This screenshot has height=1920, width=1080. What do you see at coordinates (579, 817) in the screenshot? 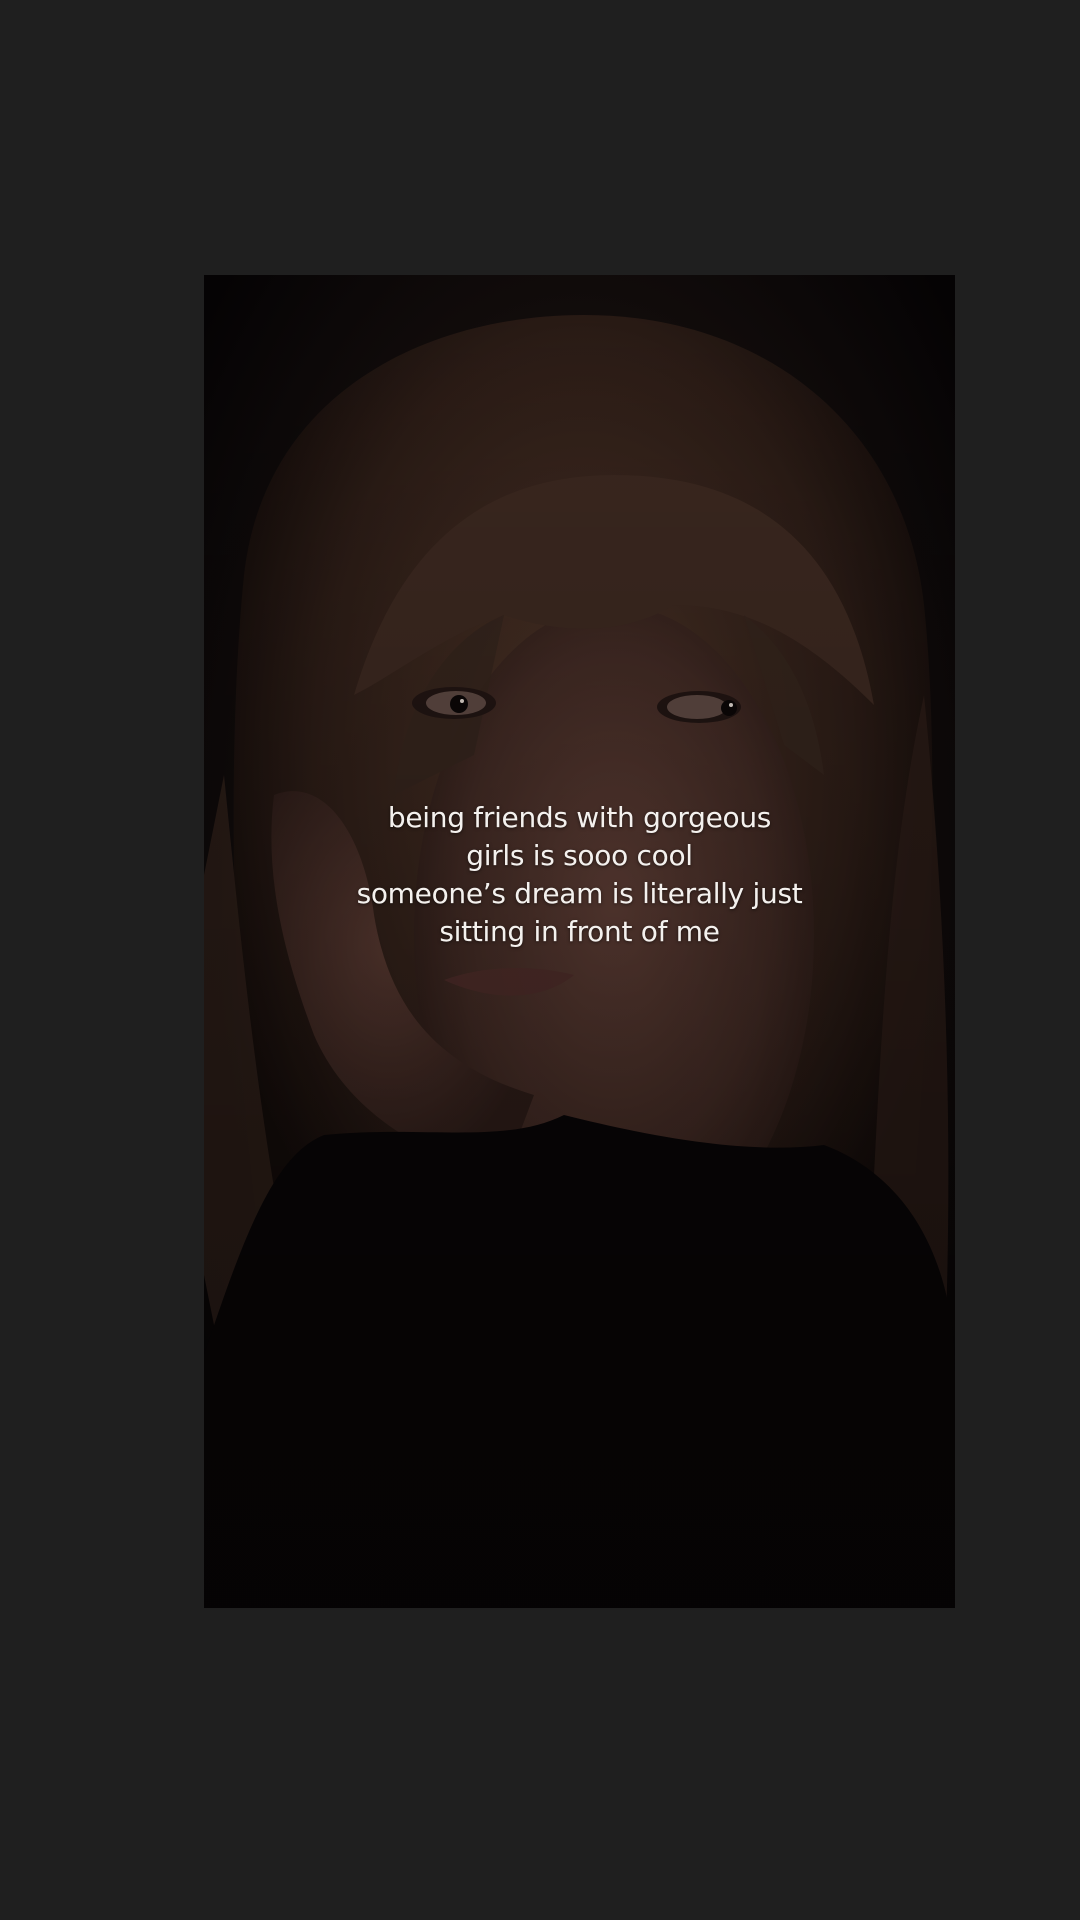
I see `caption-line: being friends with gorgeous` at bounding box center [579, 817].